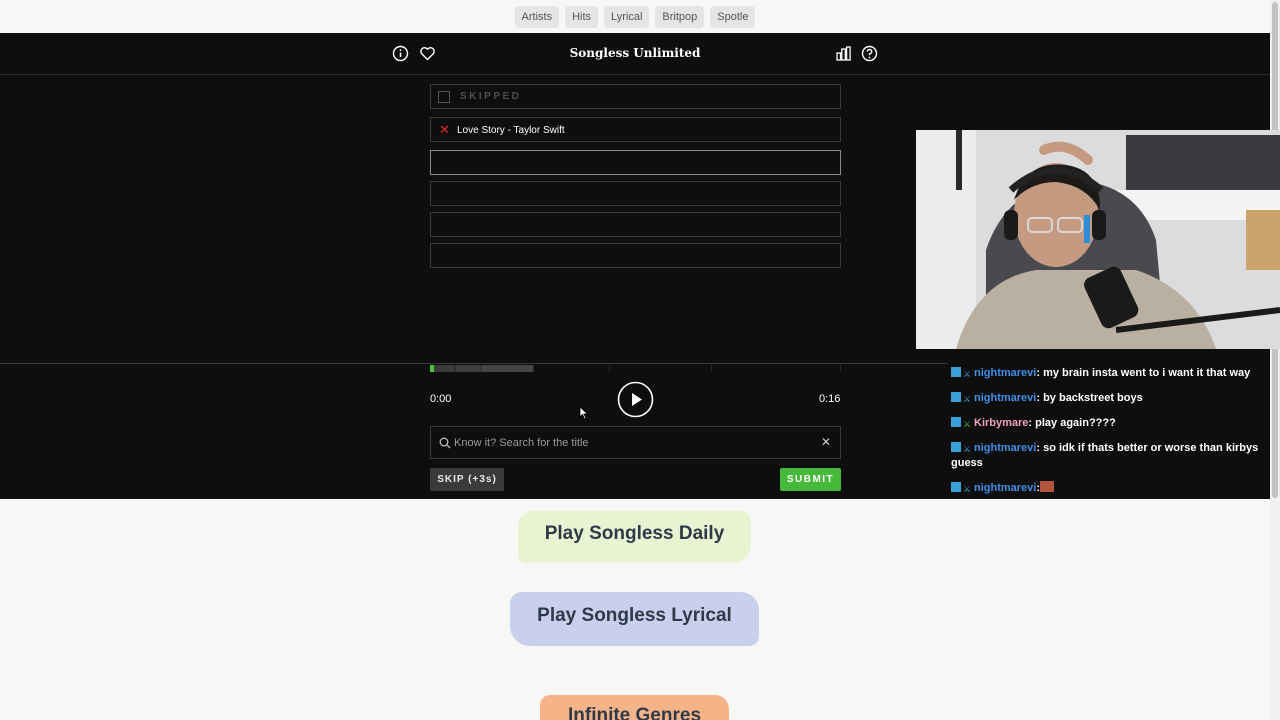  I want to click on page-title: Songless Unlimited, so click(635, 53).